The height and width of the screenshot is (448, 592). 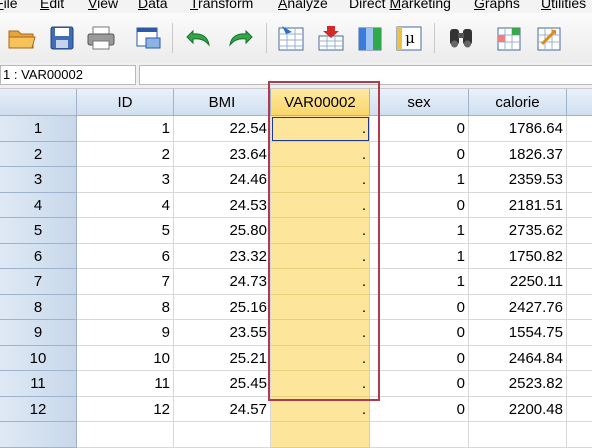 I want to click on data-cell: 9, so click(x=125, y=333).